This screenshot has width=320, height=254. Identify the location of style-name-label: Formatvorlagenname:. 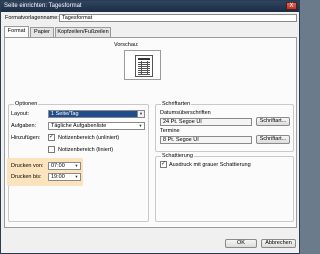
(32, 18).